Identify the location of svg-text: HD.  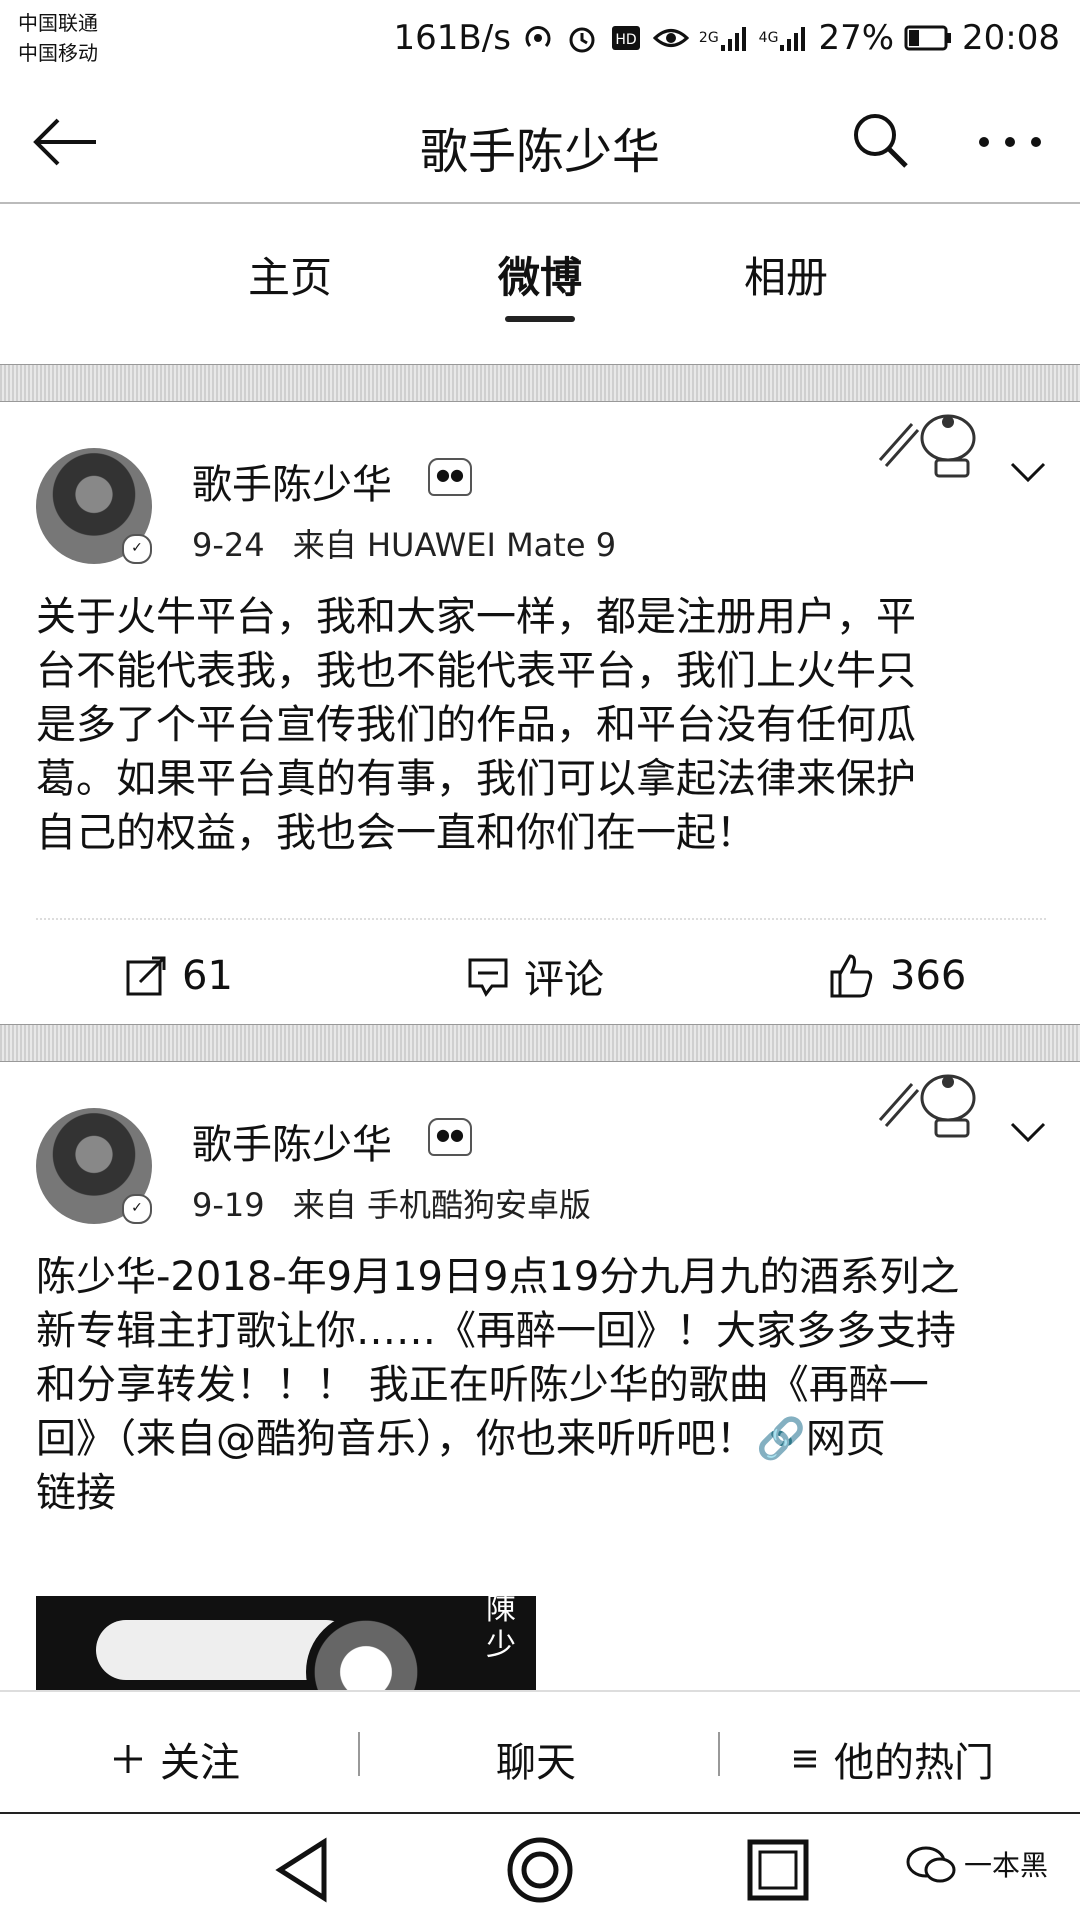
(625, 40).